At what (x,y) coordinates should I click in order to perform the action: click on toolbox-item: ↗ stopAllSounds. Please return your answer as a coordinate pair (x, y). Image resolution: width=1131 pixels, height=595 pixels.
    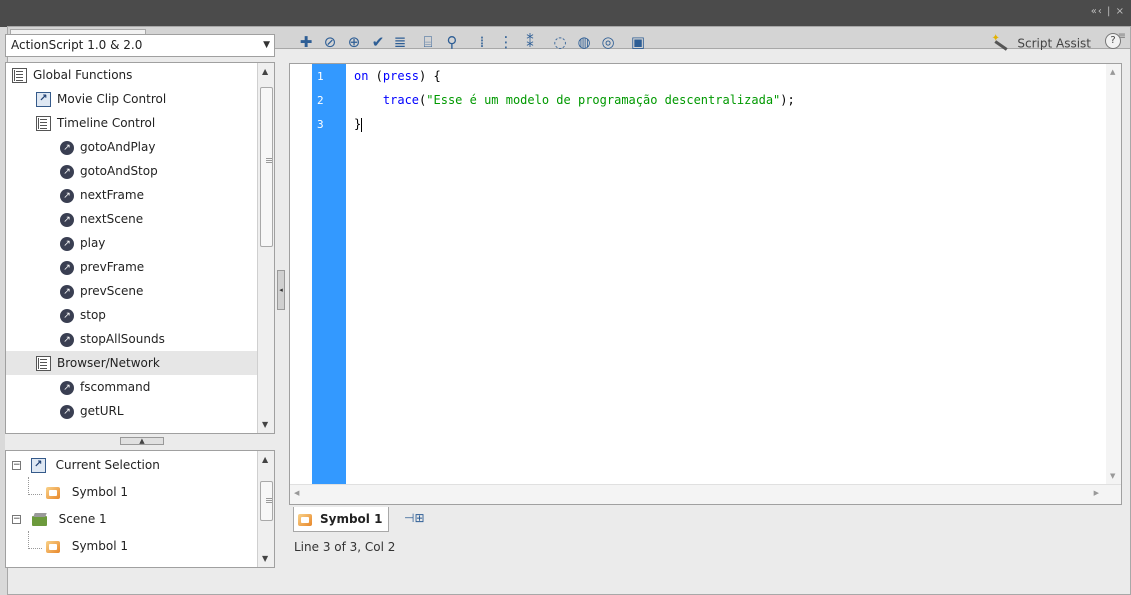
    Looking at the image, I should click on (132, 339).